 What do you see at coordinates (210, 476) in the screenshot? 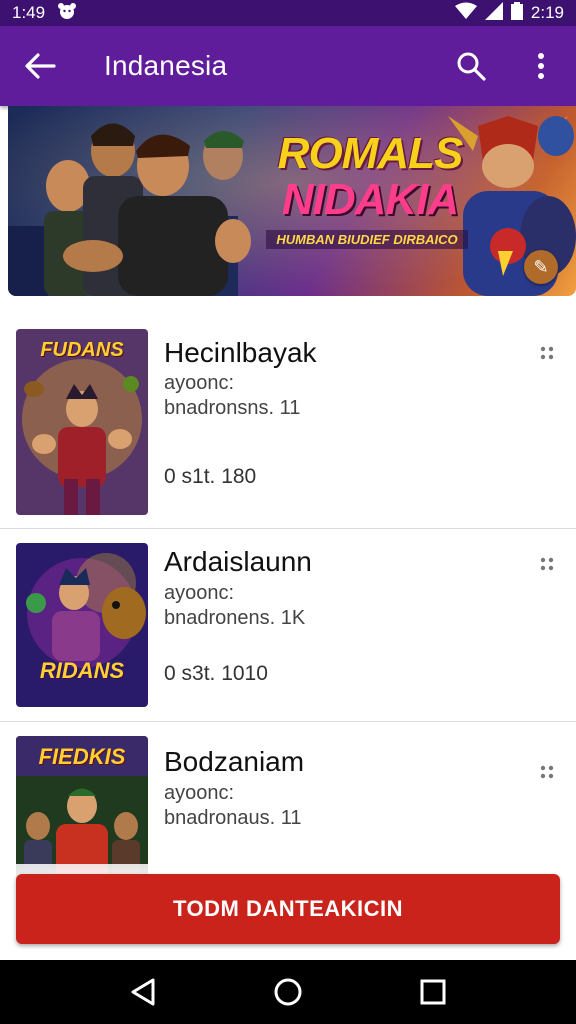
I see `item-meta: 0 s1t. 180` at bounding box center [210, 476].